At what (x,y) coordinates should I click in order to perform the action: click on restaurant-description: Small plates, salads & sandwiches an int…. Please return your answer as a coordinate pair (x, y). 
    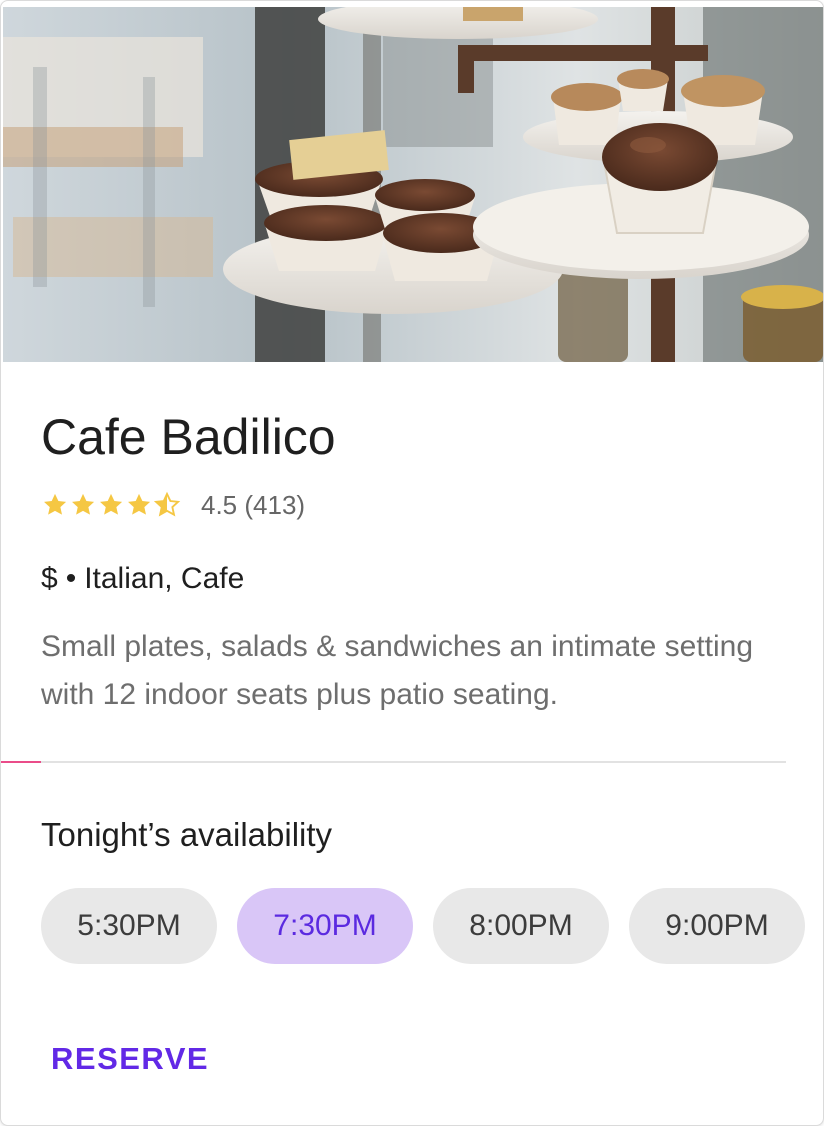
    Looking at the image, I should click on (397, 670).